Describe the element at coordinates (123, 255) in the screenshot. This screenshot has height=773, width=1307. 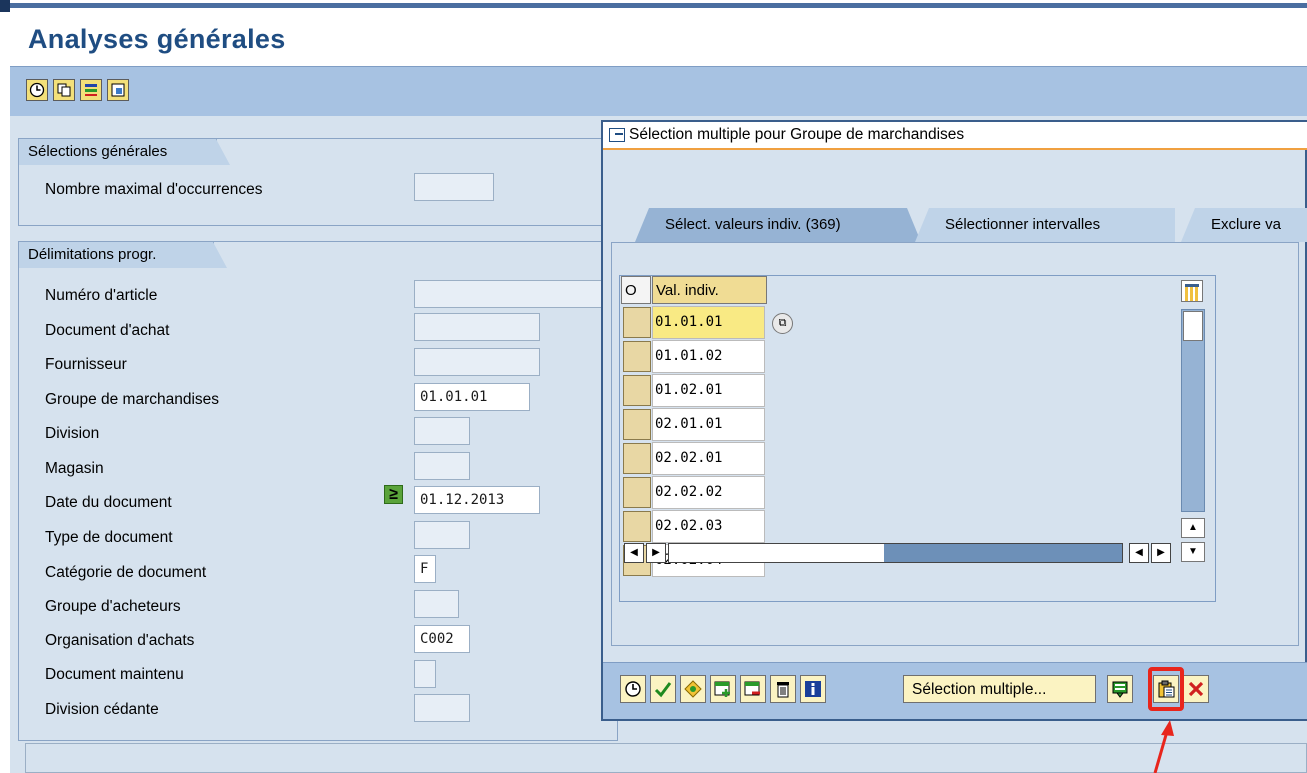
I see `group-title: Délimitations progr.` at that location.